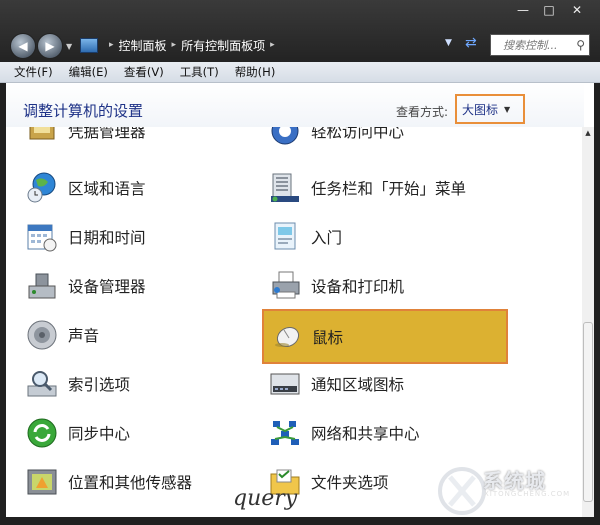 Image resolution: width=600 pixels, height=525 pixels. What do you see at coordinates (285, 236) in the screenshot?
I see `getting-started-icon` at bounding box center [285, 236].